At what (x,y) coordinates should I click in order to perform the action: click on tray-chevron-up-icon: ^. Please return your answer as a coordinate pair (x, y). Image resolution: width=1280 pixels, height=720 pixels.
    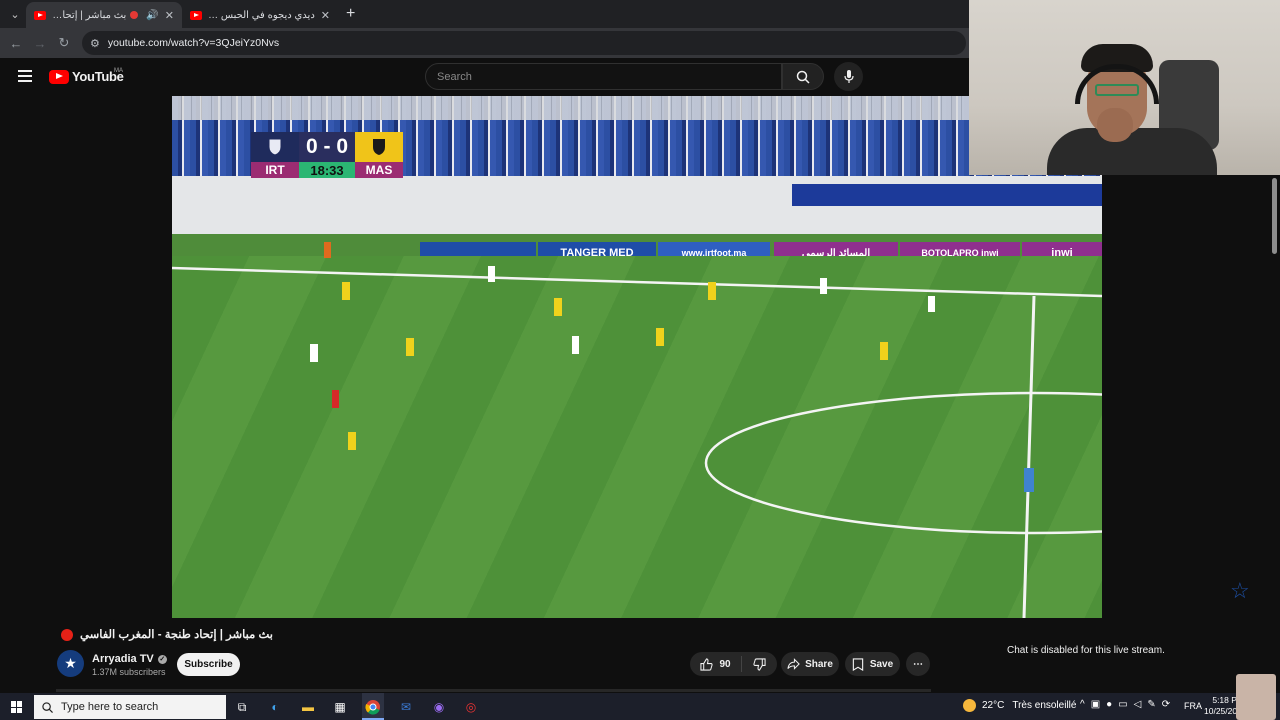
    Looking at the image, I should click on (1082, 704).